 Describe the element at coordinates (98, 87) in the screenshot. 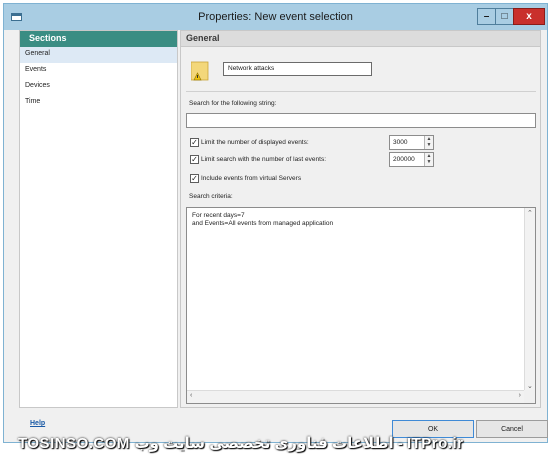

I see `section-item-devices: Devices` at that location.